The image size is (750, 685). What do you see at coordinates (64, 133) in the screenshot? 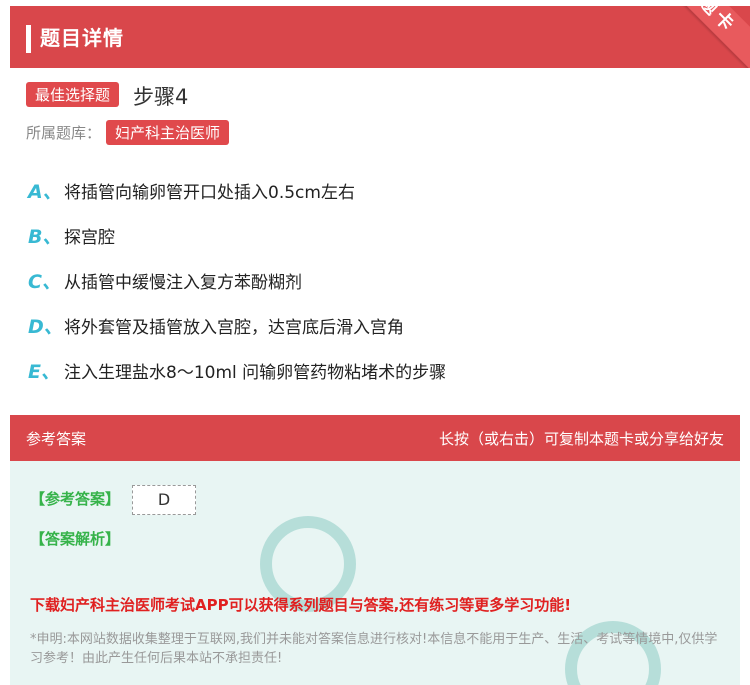
I see `bank-label: 所属题库：` at bounding box center [64, 133].